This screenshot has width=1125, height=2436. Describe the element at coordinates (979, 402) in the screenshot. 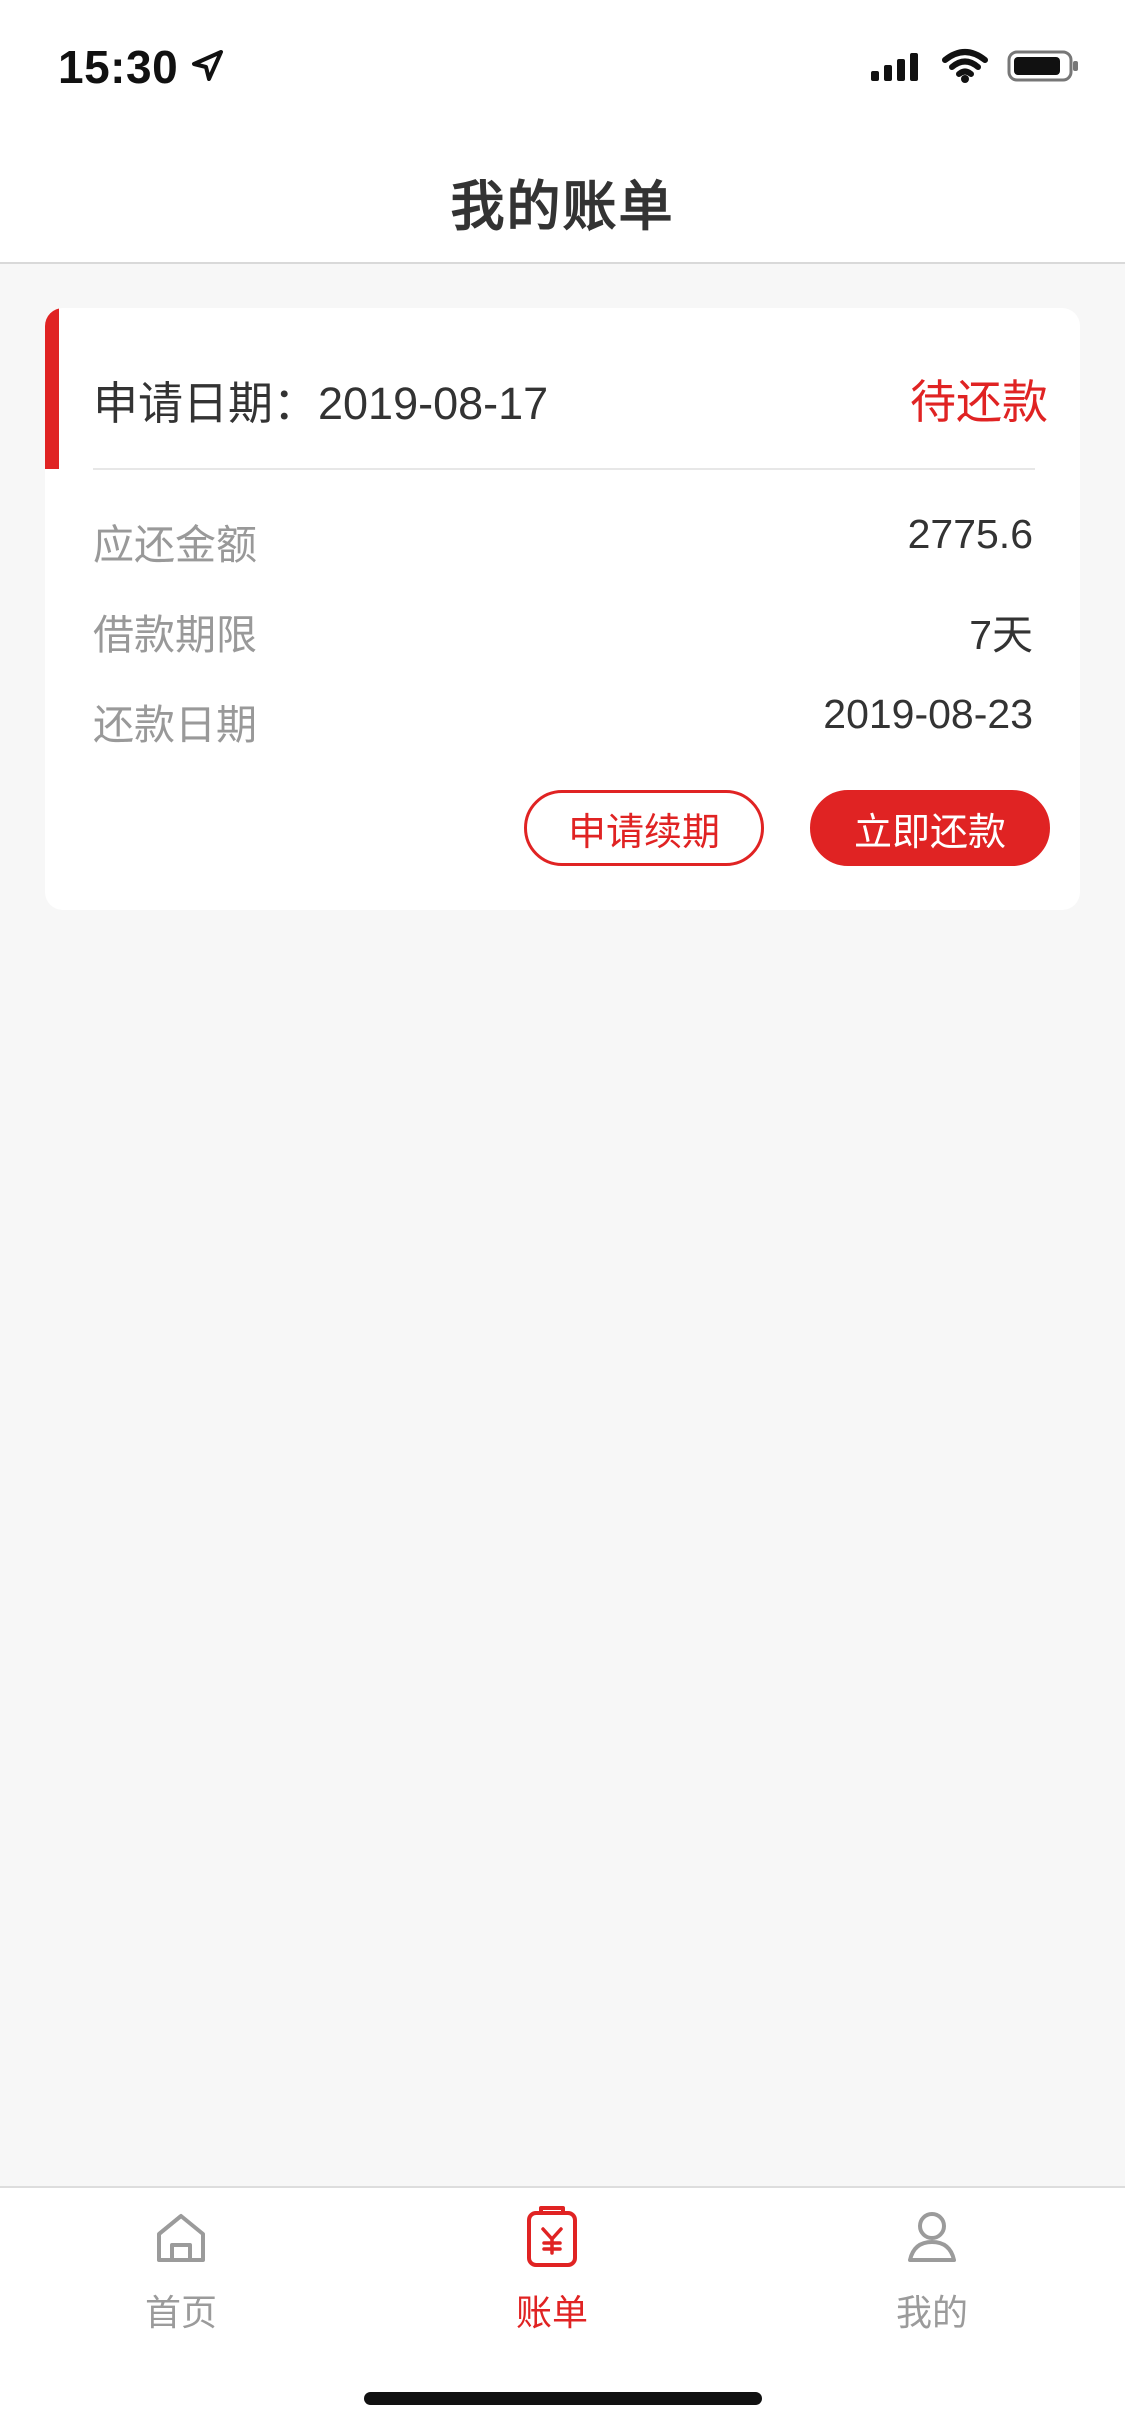

I see `bill-status: 待还款` at that location.